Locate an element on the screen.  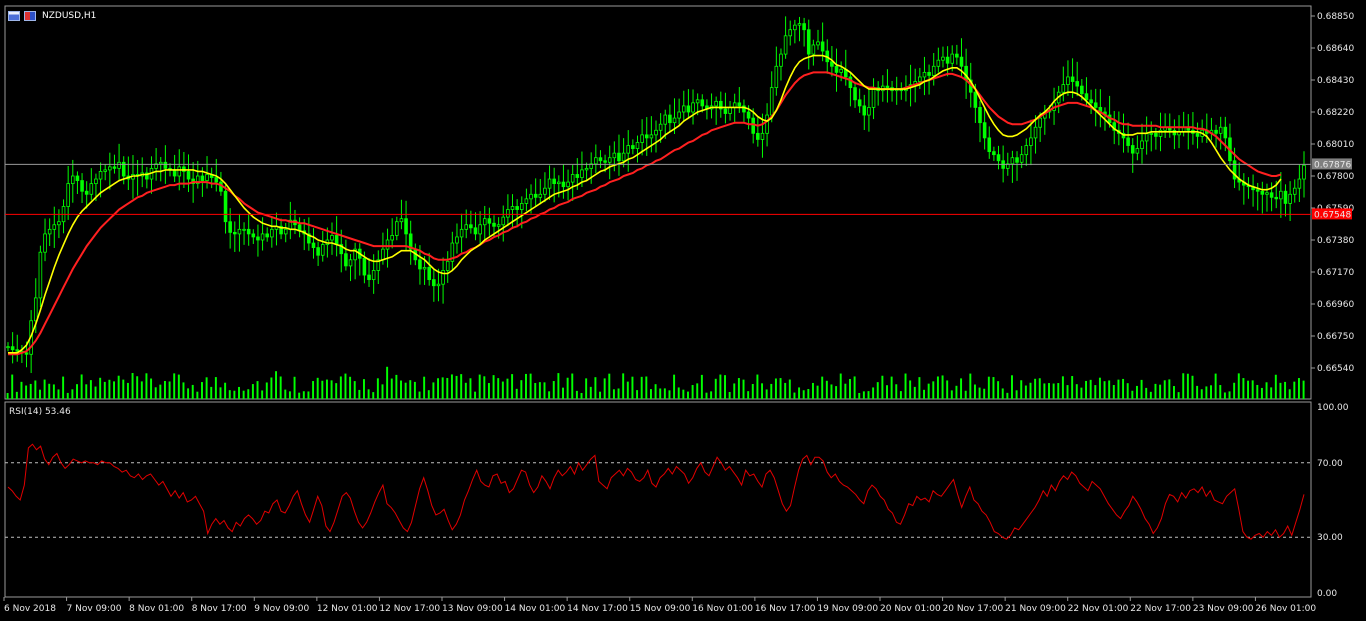
time-tick-label: 12 Nov 17:00 is located at coordinates (409, 609).